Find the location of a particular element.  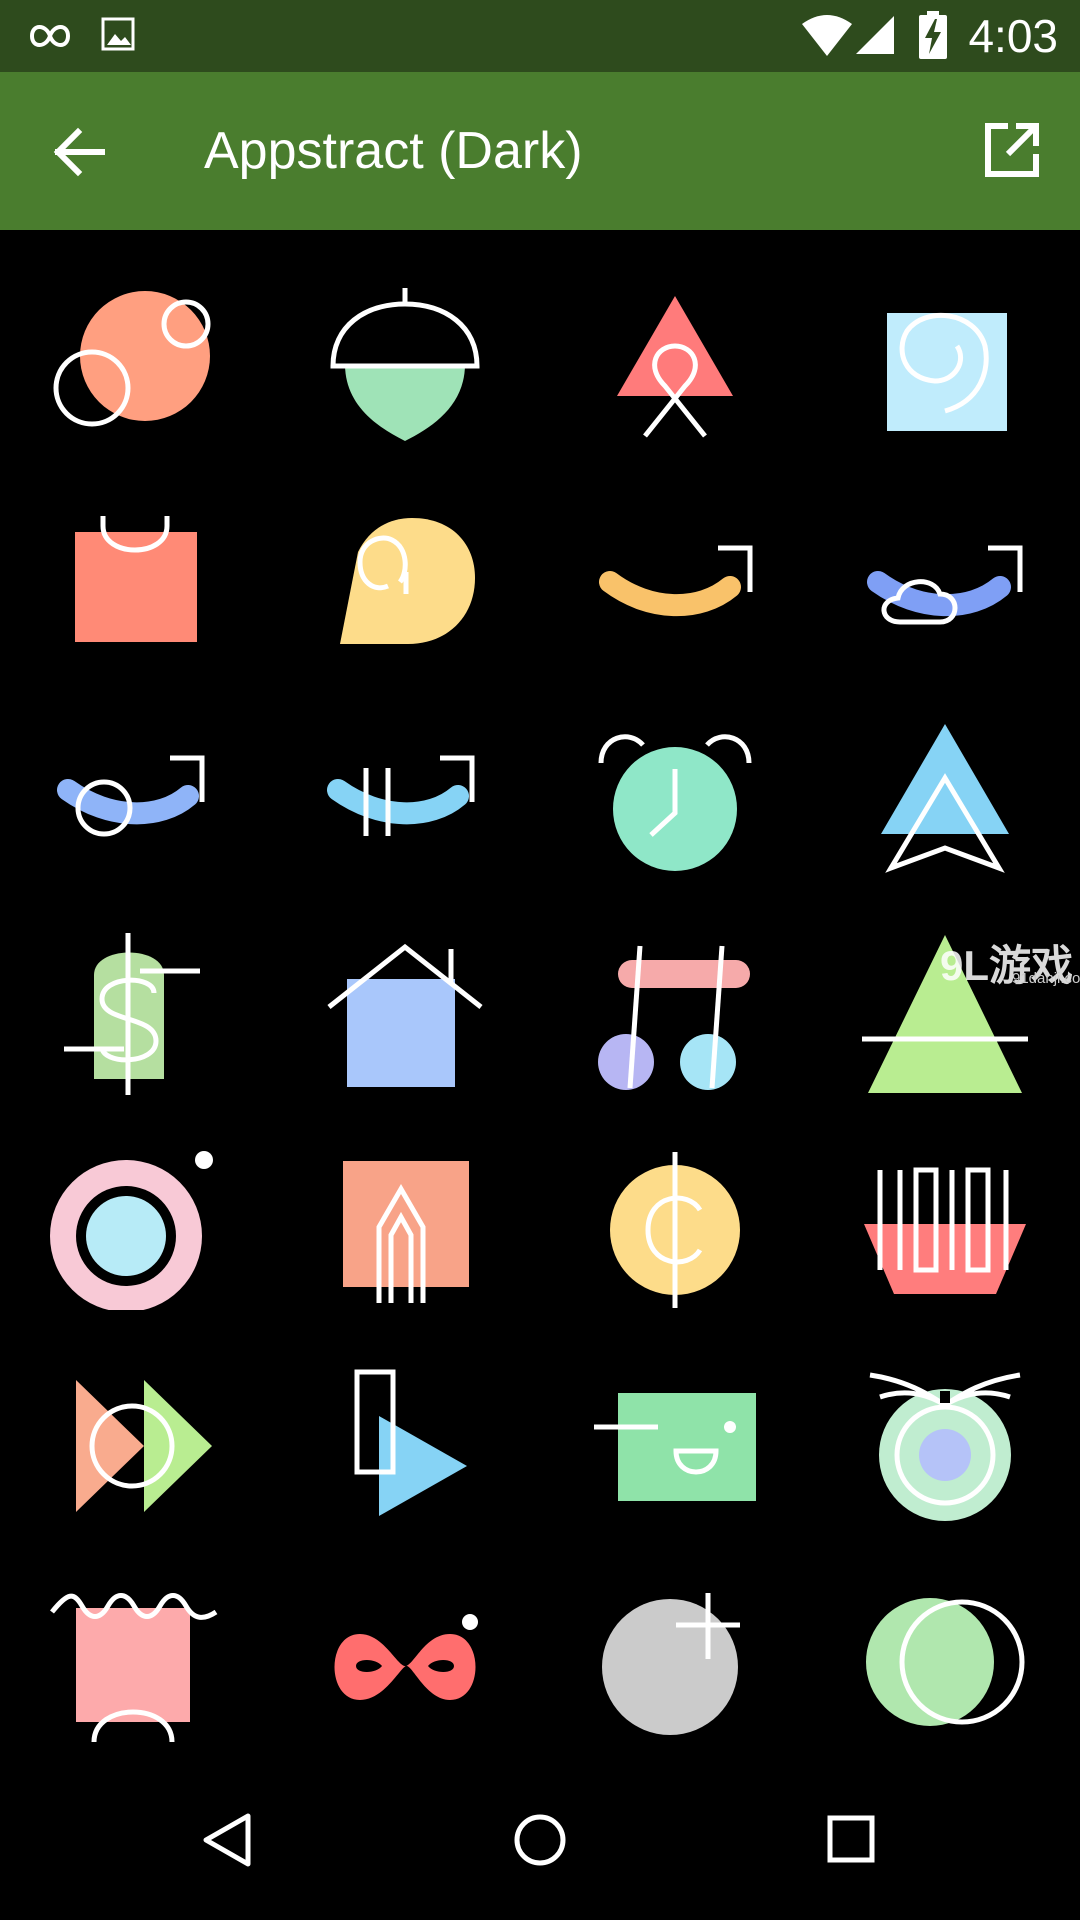

green-ring-ribbon-icon is located at coordinates (945, 1446).